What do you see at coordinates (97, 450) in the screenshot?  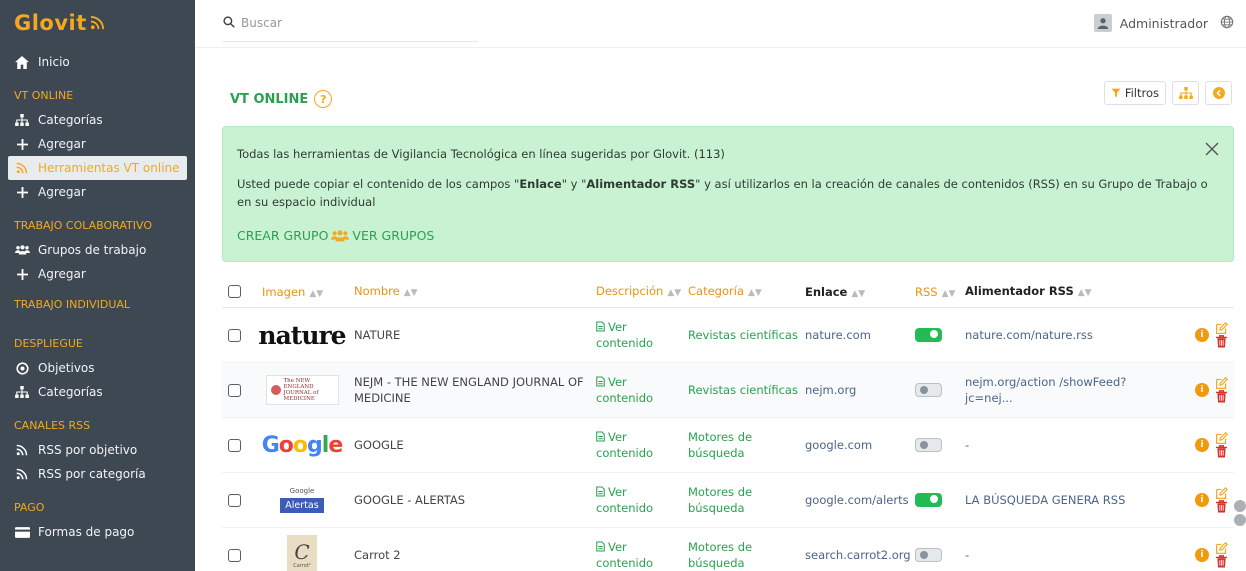 I see `sidebar-item-rss-por-objetivo: RSS por objetivo` at bounding box center [97, 450].